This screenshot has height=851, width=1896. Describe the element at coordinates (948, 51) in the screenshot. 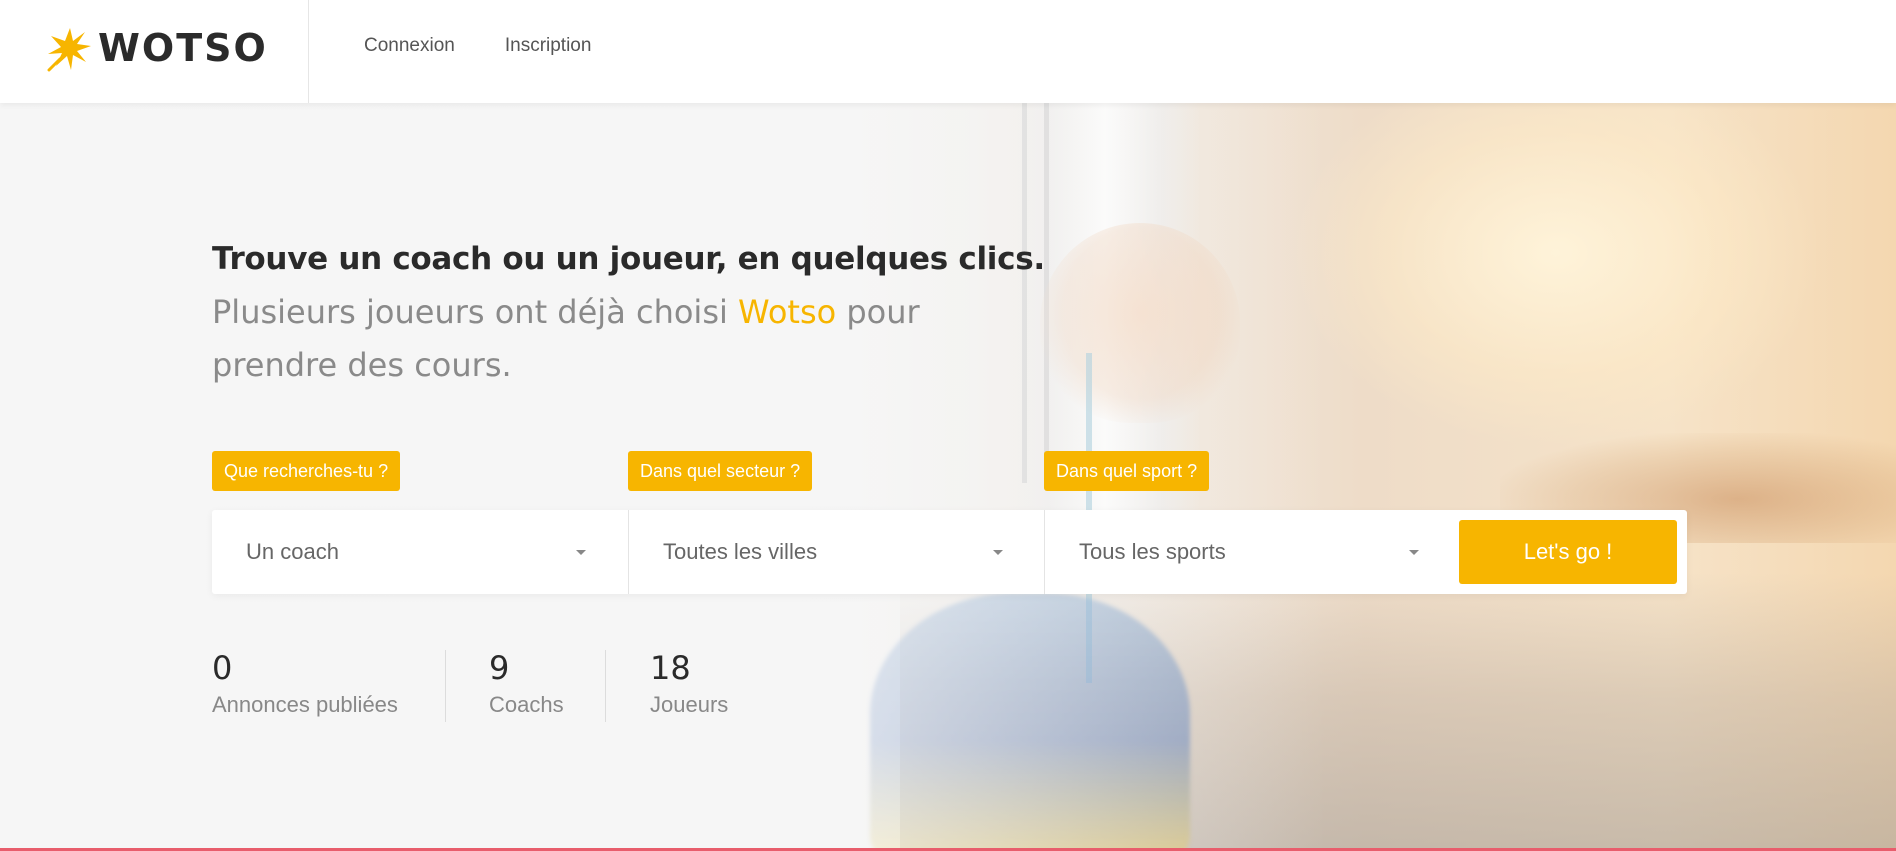

I see `site-header: WOTSO Connexion Inscription` at that location.